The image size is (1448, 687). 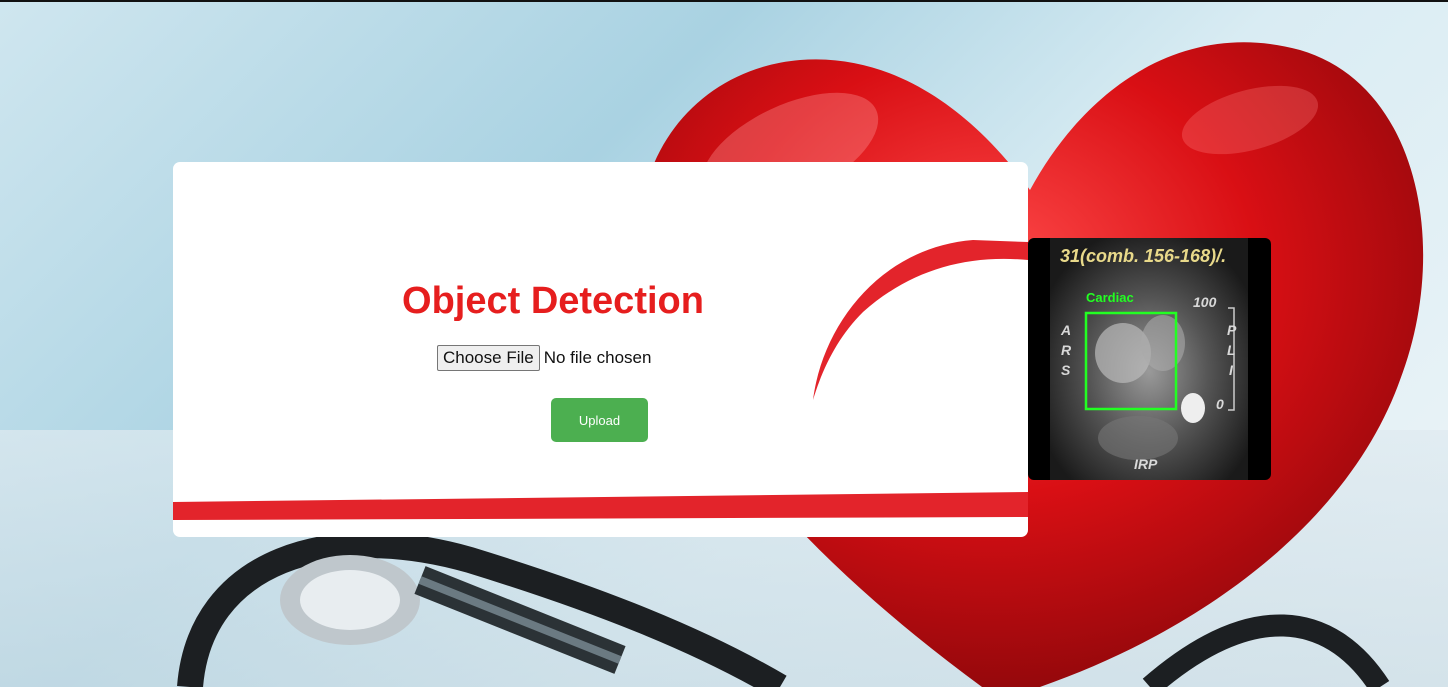 I want to click on mri-scan-image, so click(x=1149, y=359).